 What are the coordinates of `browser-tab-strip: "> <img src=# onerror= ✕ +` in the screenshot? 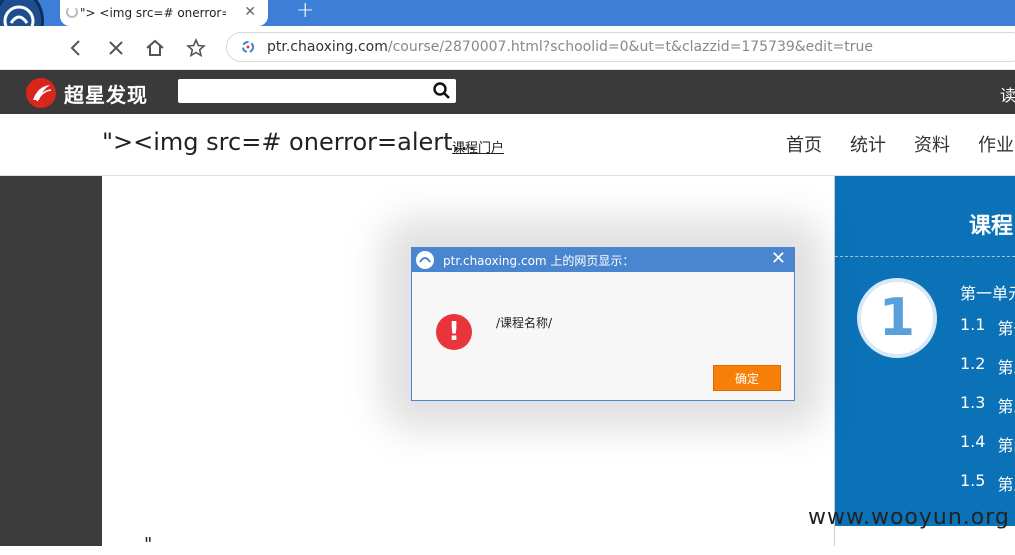 It's located at (507, 26).